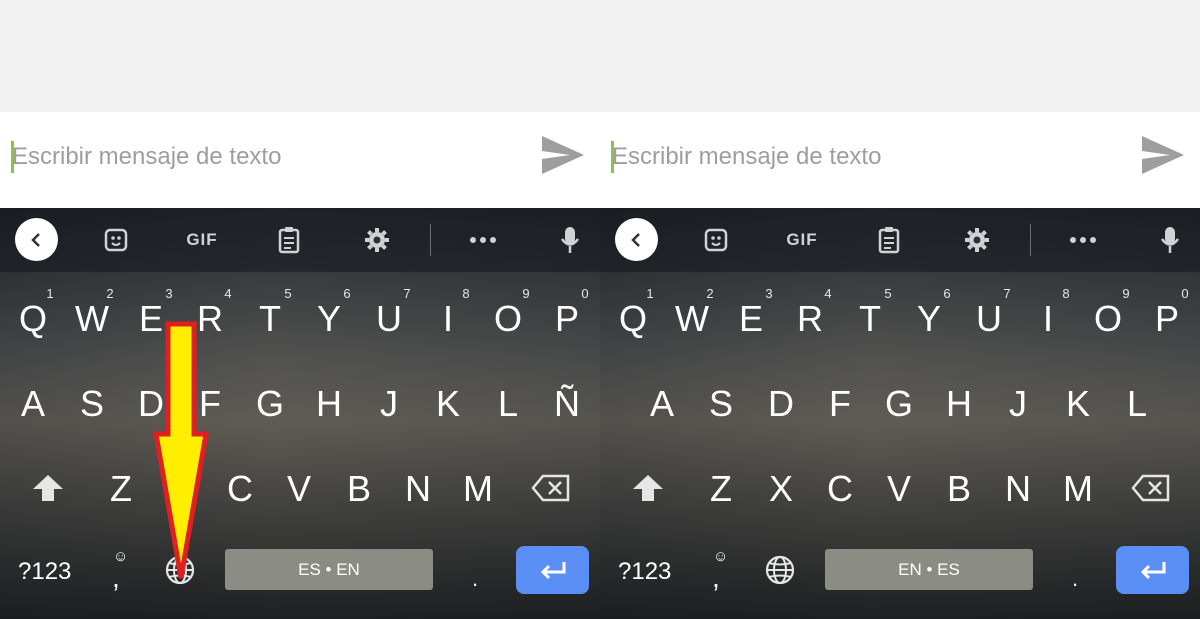 This screenshot has height=619, width=1200. What do you see at coordinates (329, 569) in the screenshot?
I see `space-bar: ES • EN` at bounding box center [329, 569].